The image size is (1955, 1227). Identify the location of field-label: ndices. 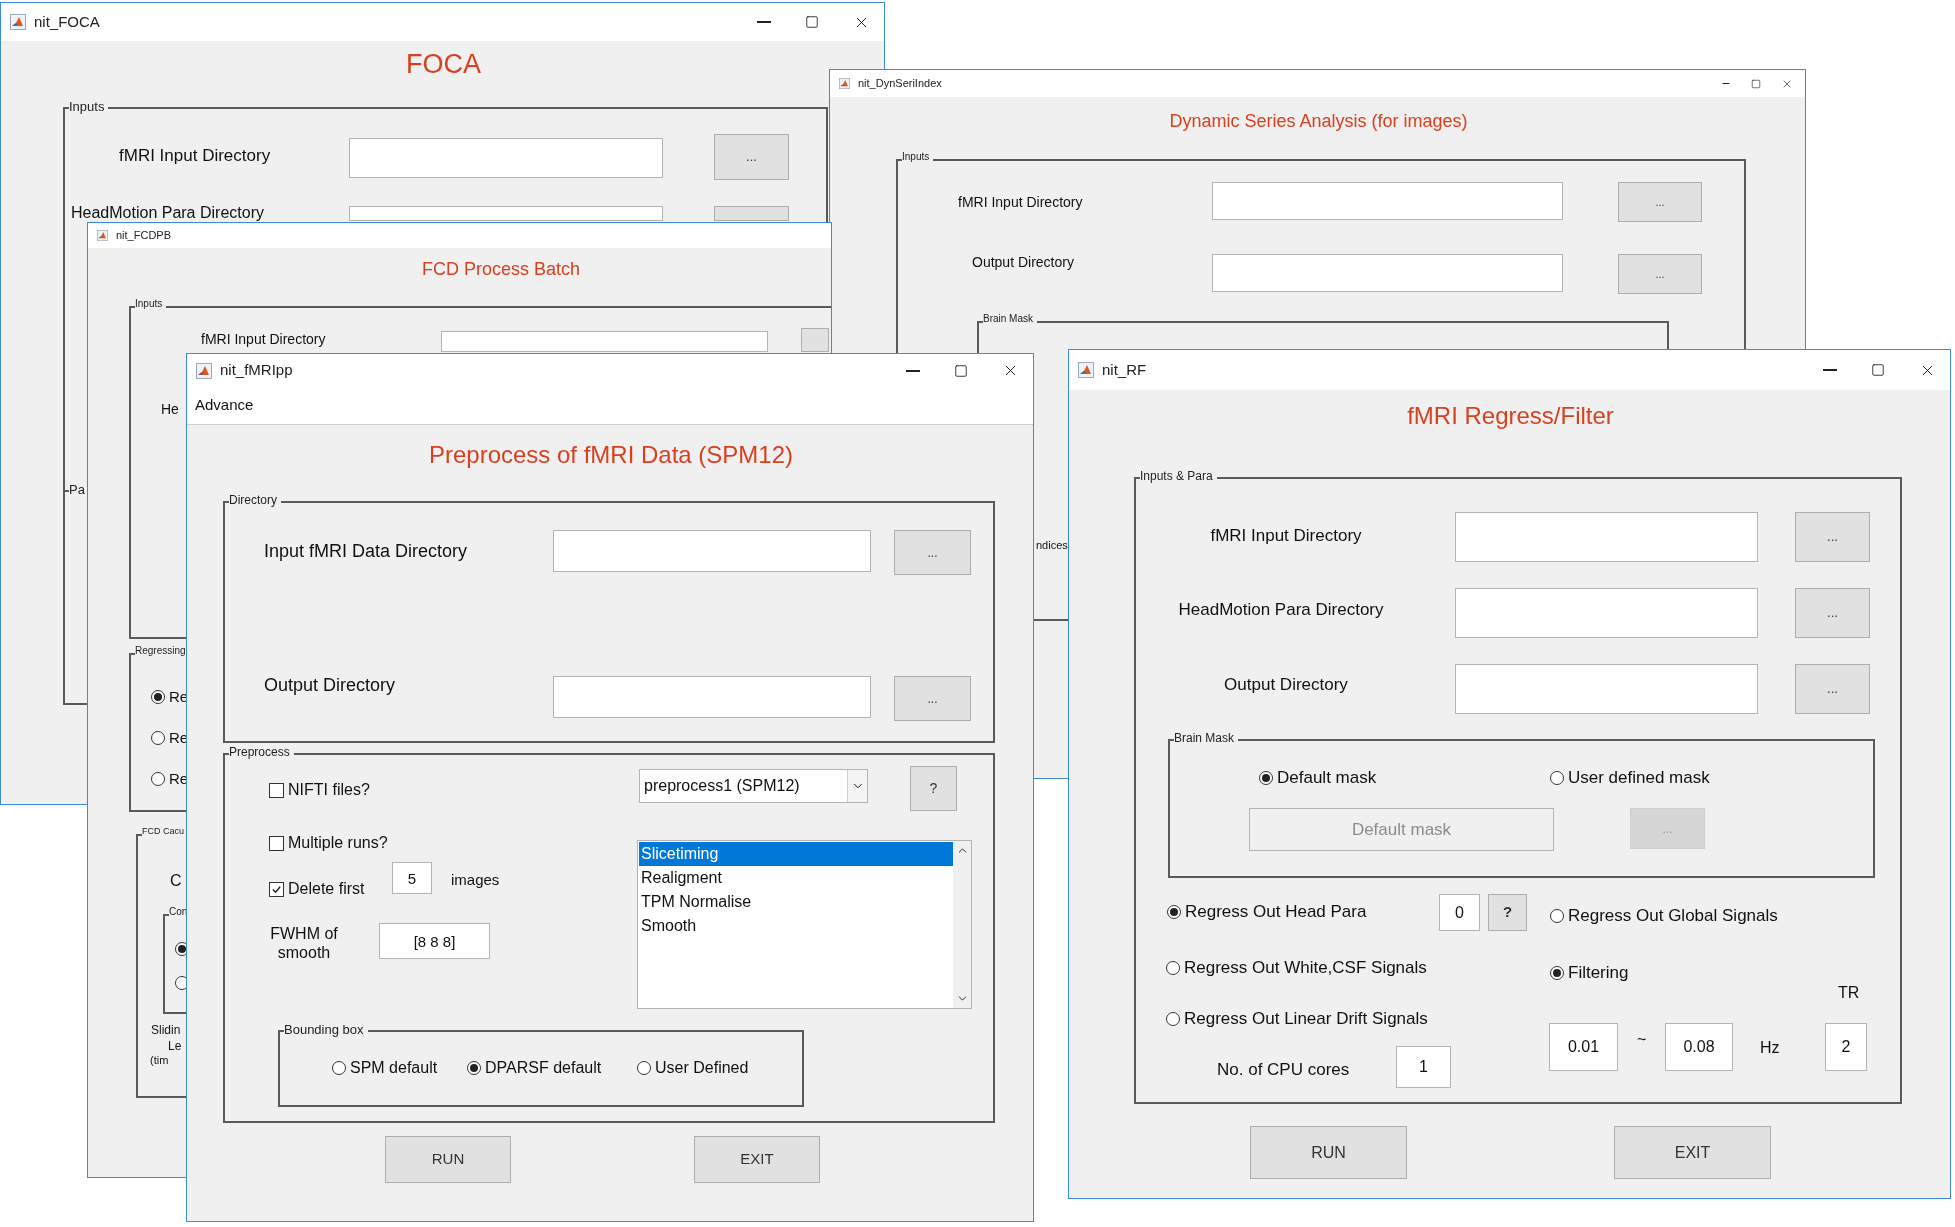
(1052, 545).